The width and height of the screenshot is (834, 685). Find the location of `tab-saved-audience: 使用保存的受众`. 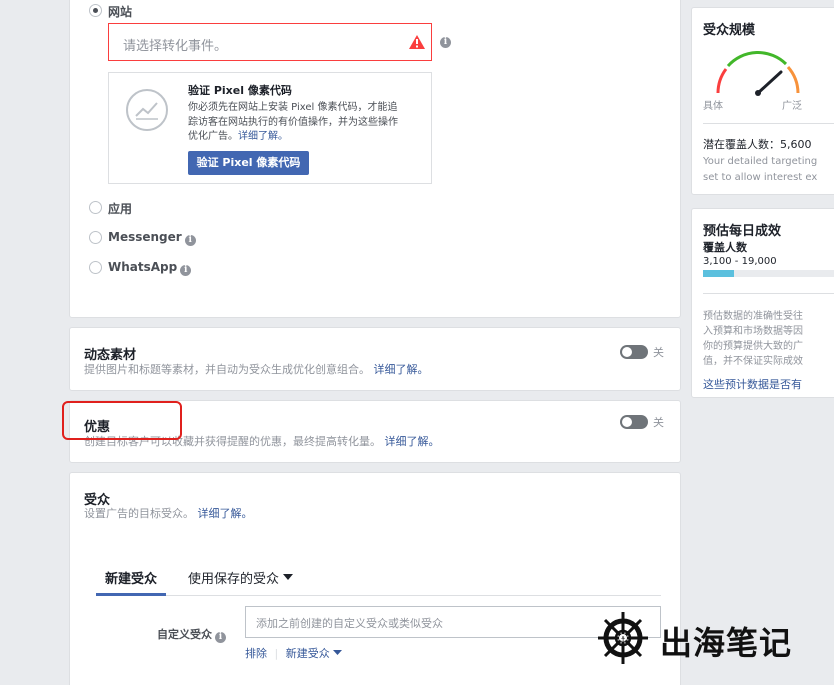

tab-saved-audience: 使用保存的受众 is located at coordinates (241, 577).